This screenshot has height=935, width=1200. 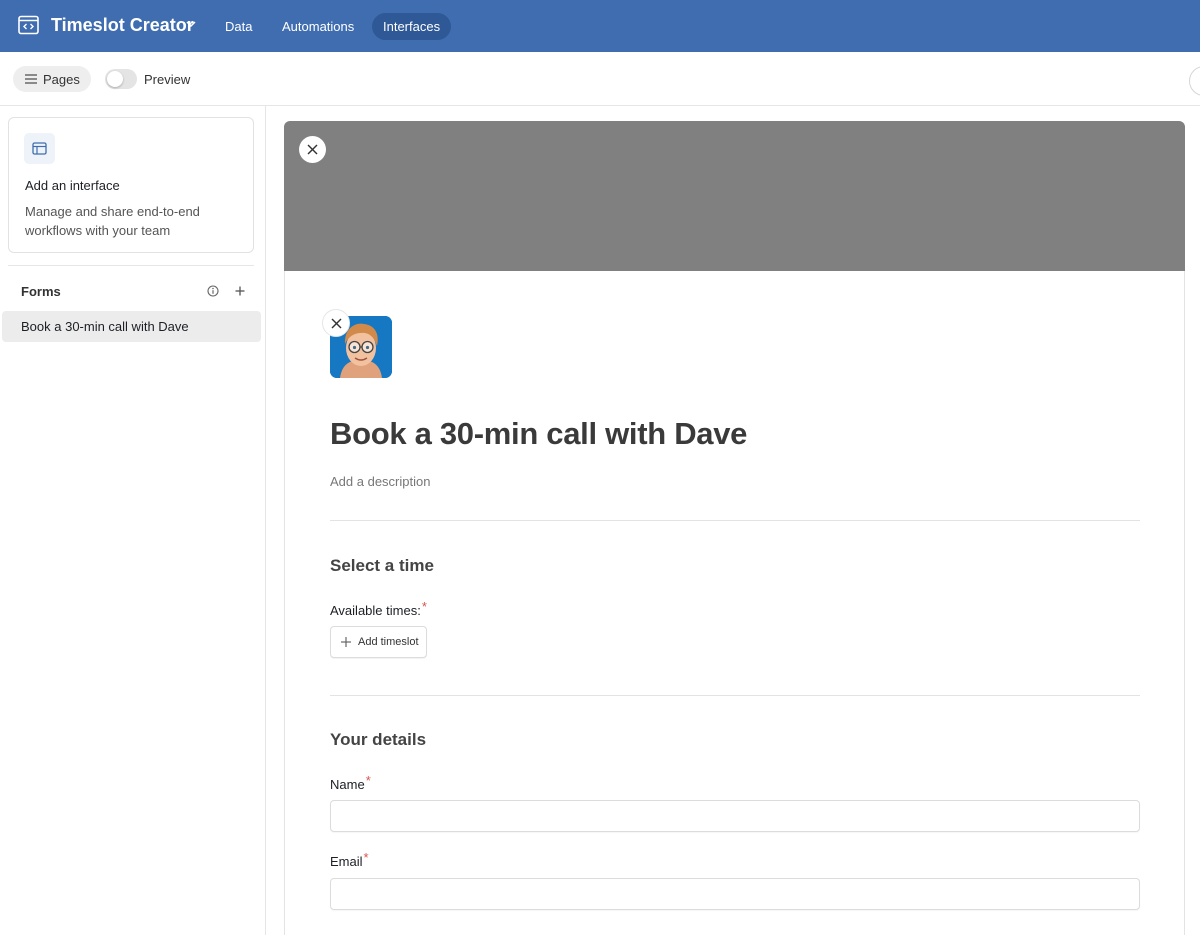 What do you see at coordinates (382, 565) in the screenshot?
I see `section-title-select-time: Select a time` at bounding box center [382, 565].